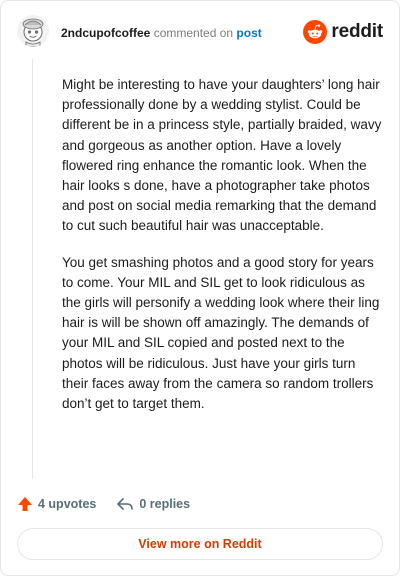 The width and height of the screenshot is (400, 576). What do you see at coordinates (67, 504) in the screenshot?
I see `upvote-count: 4 upvotes` at bounding box center [67, 504].